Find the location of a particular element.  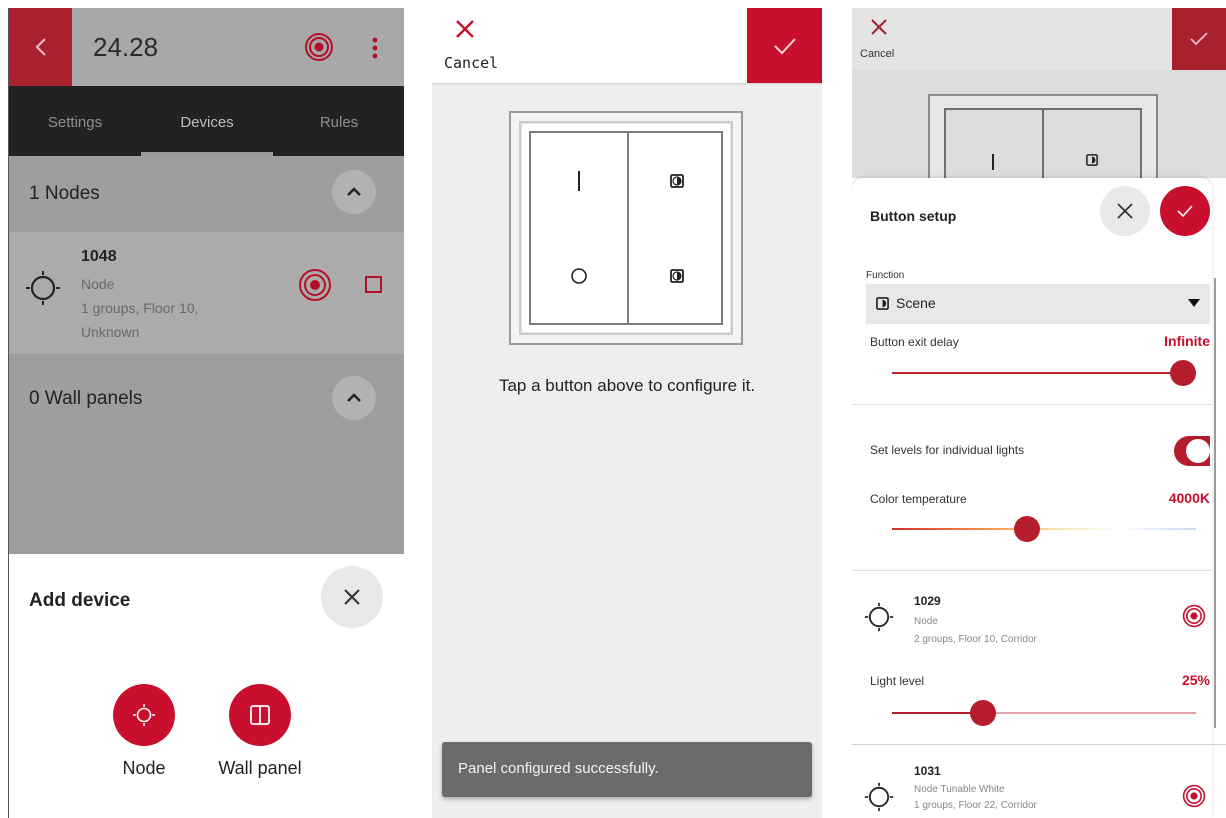

color-temp-label: Color temperature is located at coordinates (918, 499).